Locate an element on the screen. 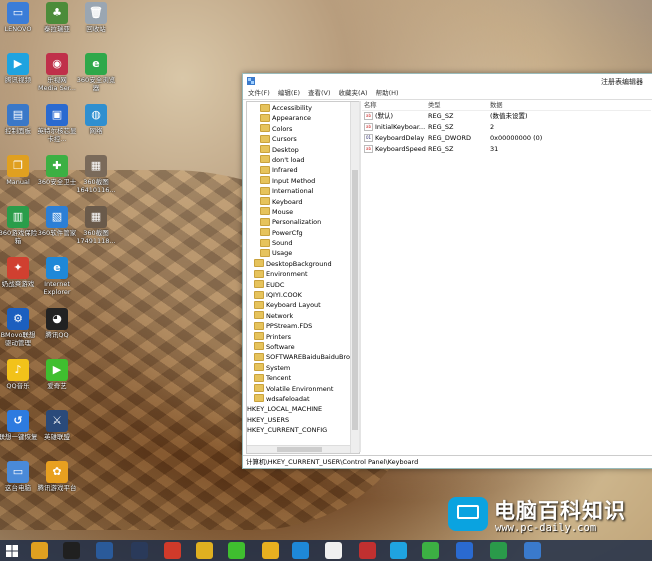 This screenshot has height=561, width=652. value-row: ab InitialKeyboar... REG_SZ 2 is located at coordinates (506, 127).